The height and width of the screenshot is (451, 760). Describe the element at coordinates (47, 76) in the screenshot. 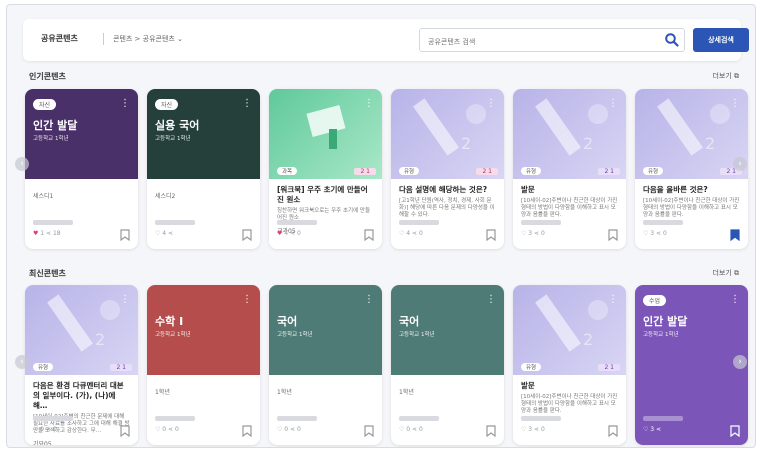

I see `popular-section-title: 인기콘텐츠` at that location.